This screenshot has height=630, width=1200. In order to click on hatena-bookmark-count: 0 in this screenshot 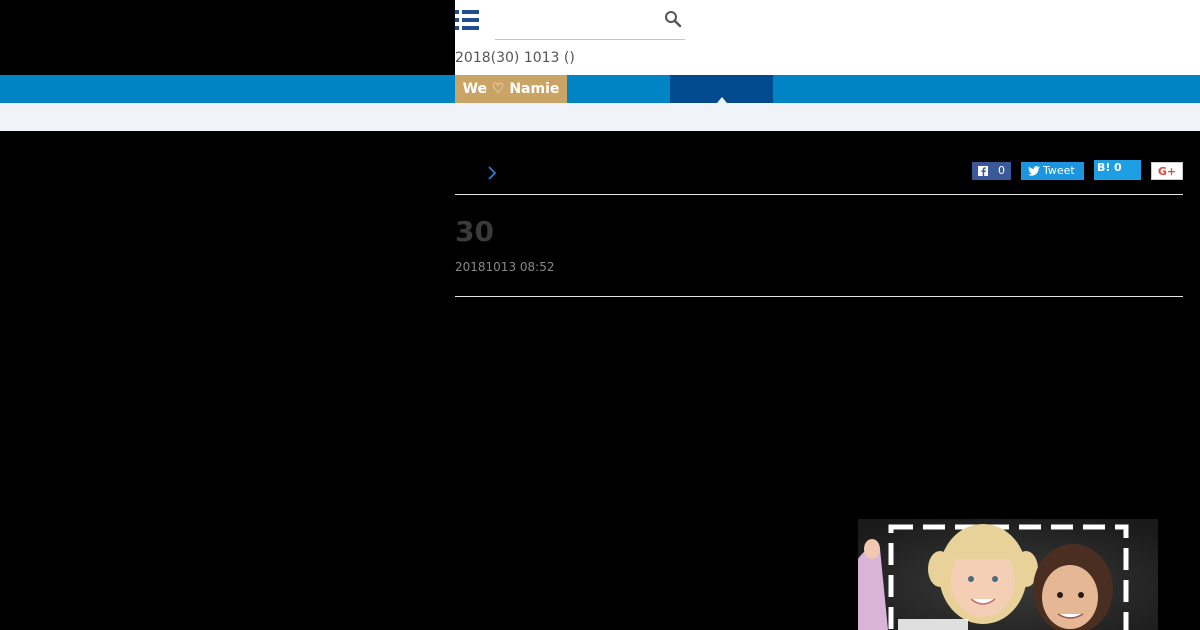, I will do `click(1118, 167)`.